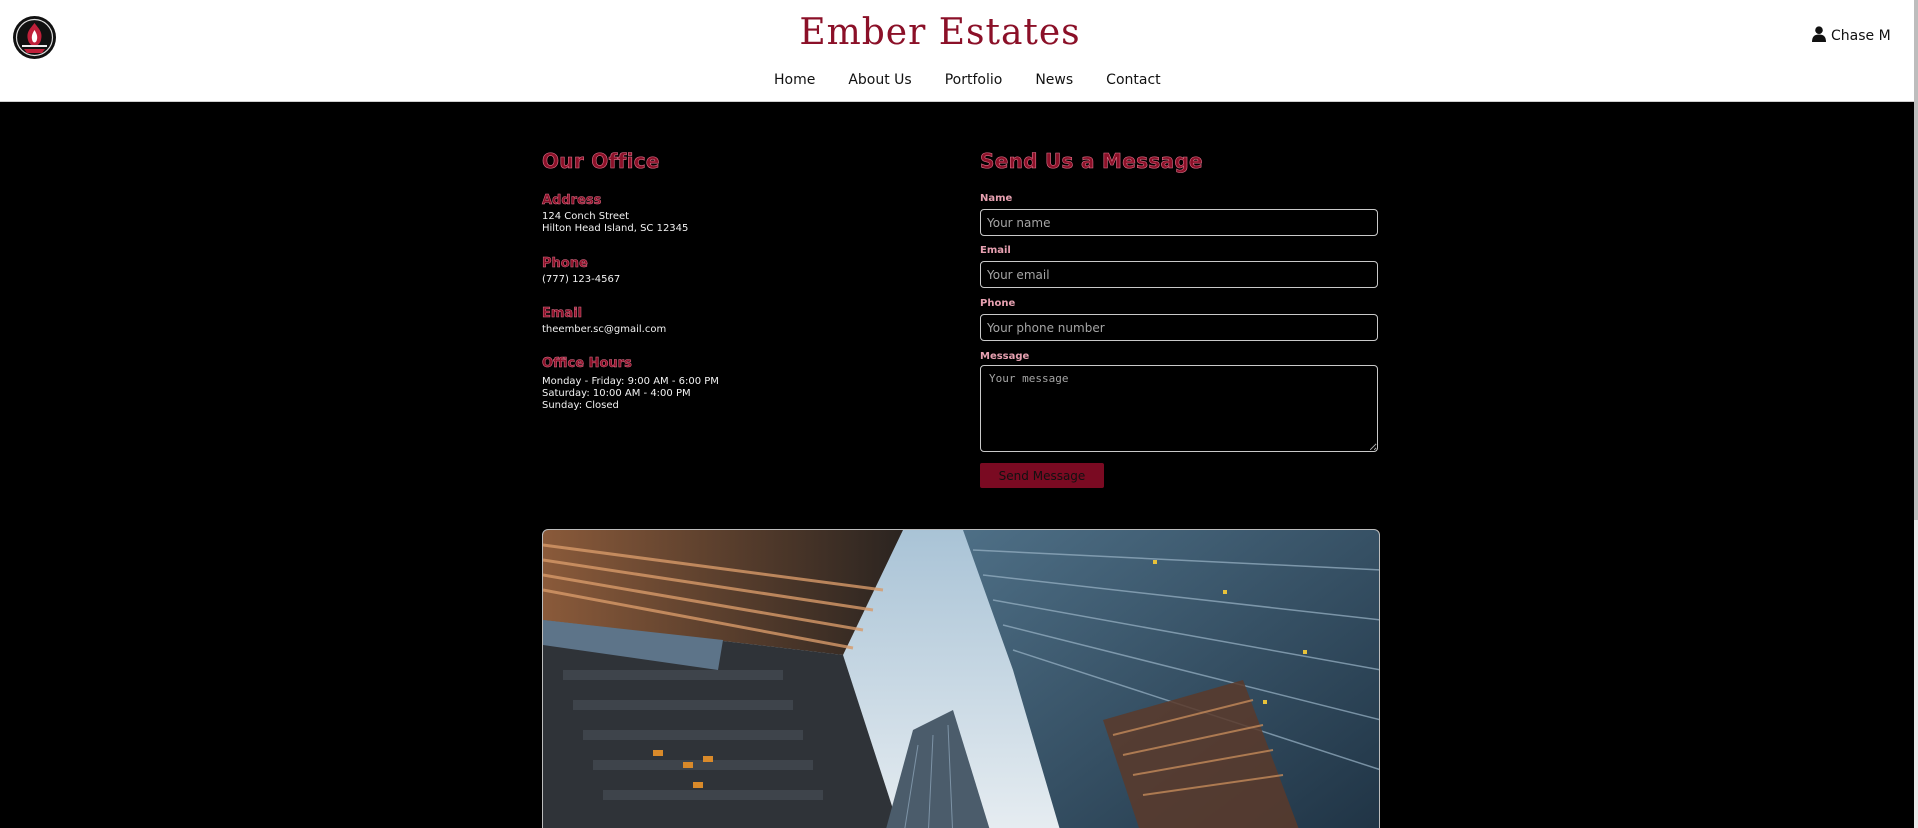  What do you see at coordinates (1005, 356) in the screenshot?
I see `message-label: Message` at bounding box center [1005, 356].